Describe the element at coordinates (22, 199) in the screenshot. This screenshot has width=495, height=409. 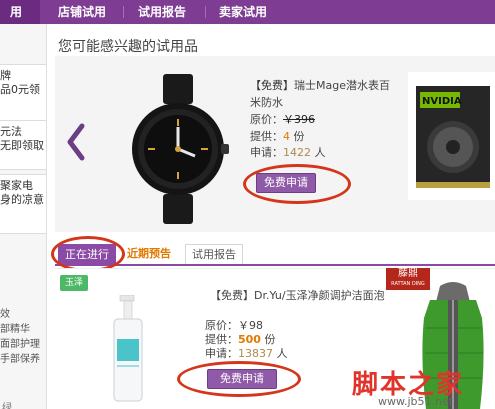
I see `sidebar-promo-line: 身的凉意` at that location.